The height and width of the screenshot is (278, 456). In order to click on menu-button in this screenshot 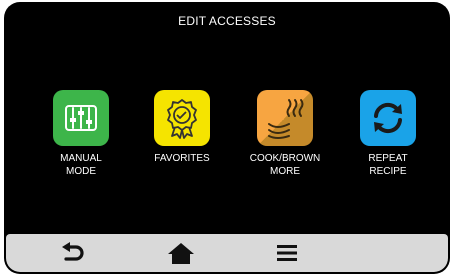, I will do `click(287, 253)`.